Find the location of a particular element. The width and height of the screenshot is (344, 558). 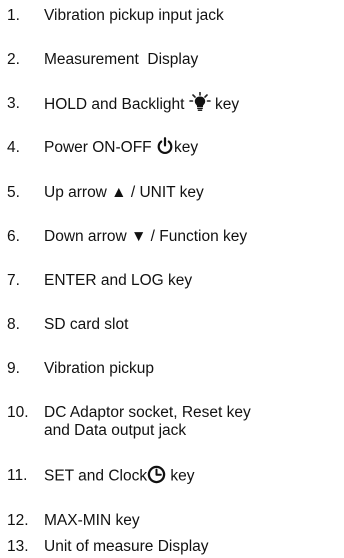

item-label: Up arrow ▲ / UNIT key is located at coordinates (124, 192).